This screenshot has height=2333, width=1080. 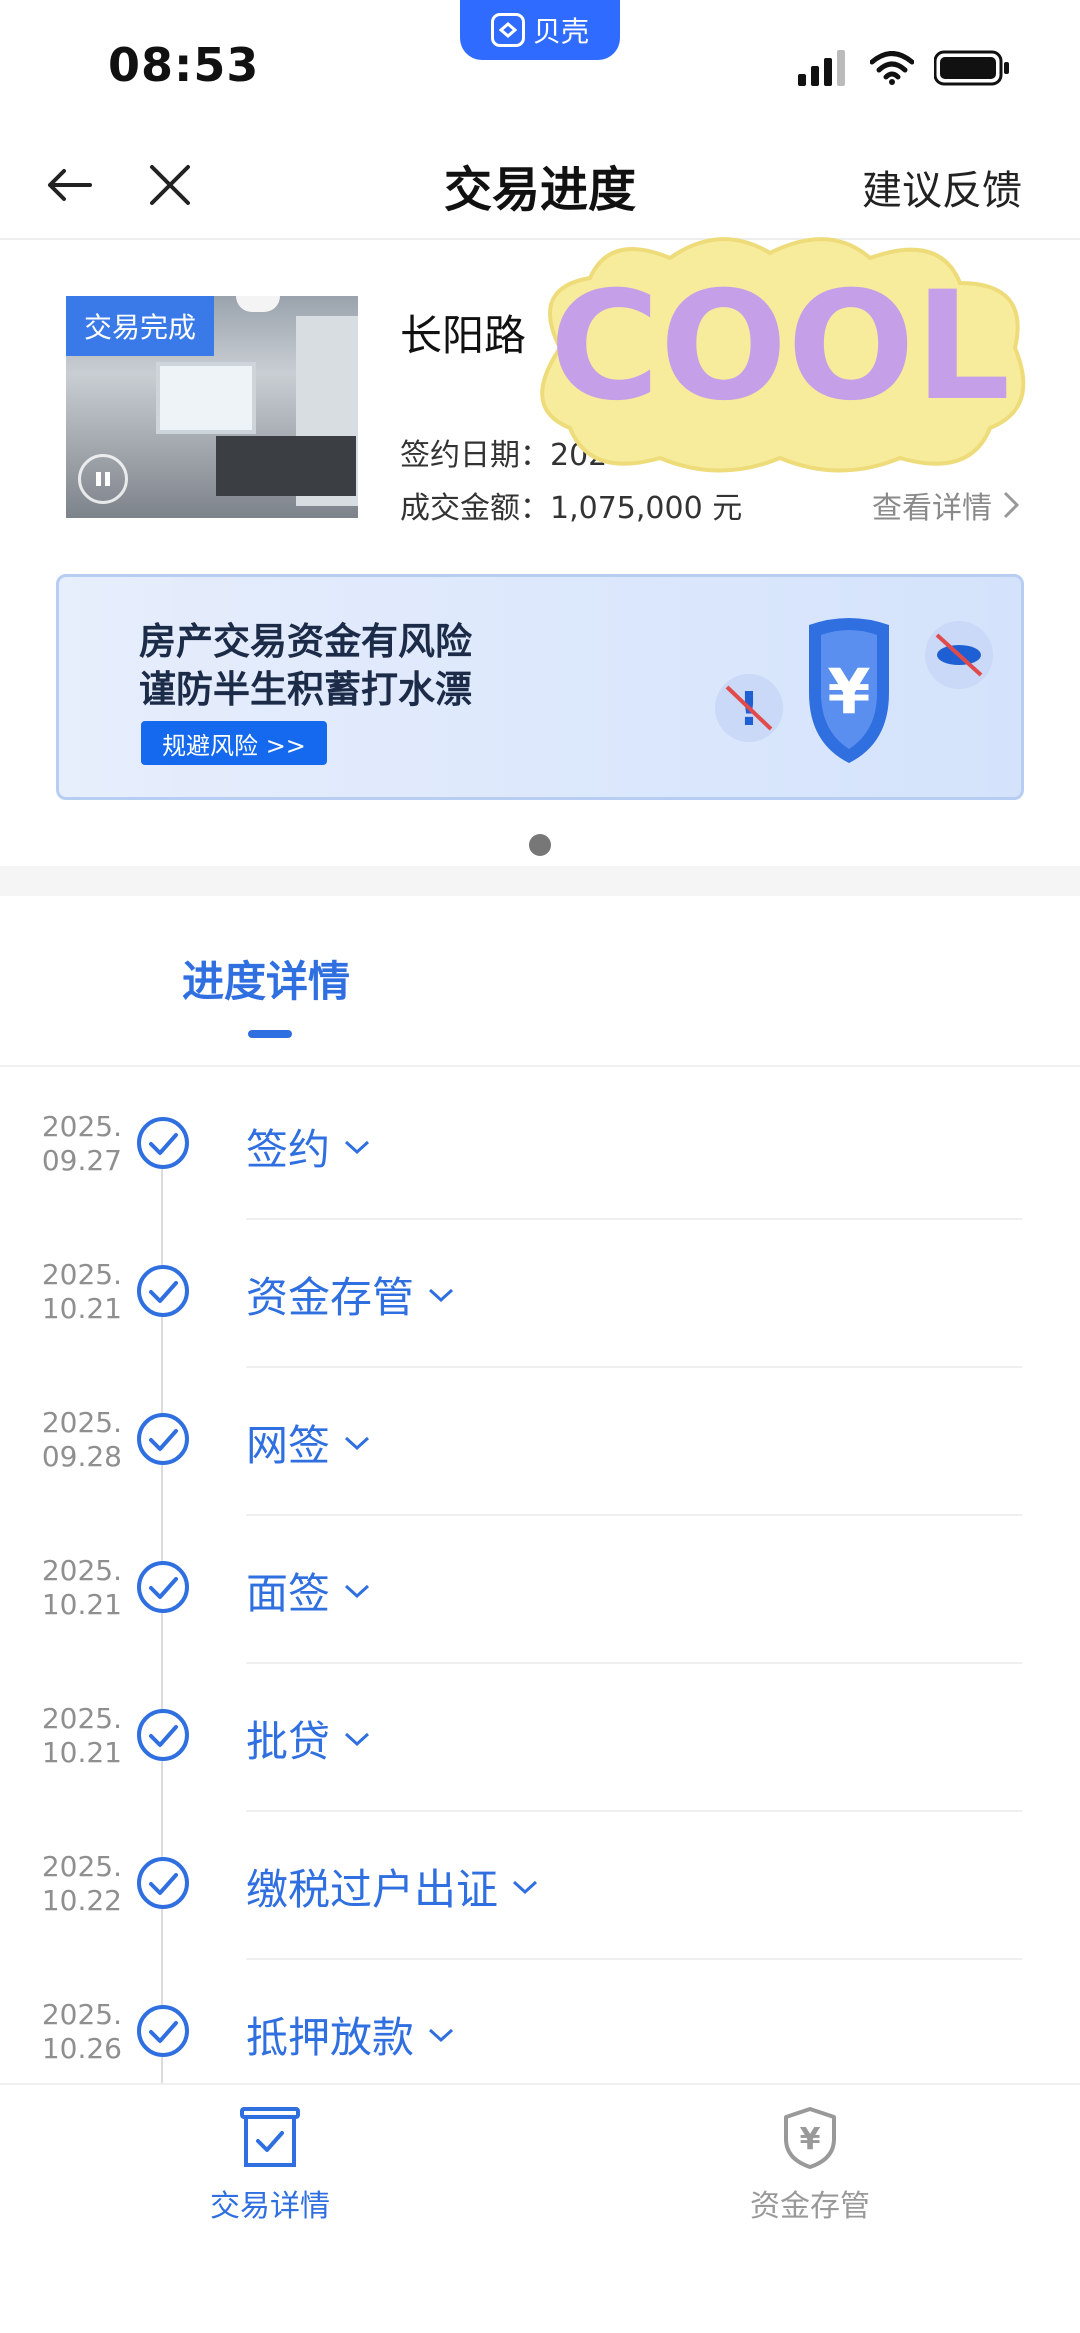 What do you see at coordinates (234, 743) in the screenshot?
I see `avoid-risk-button: 规避风险 >>` at bounding box center [234, 743].